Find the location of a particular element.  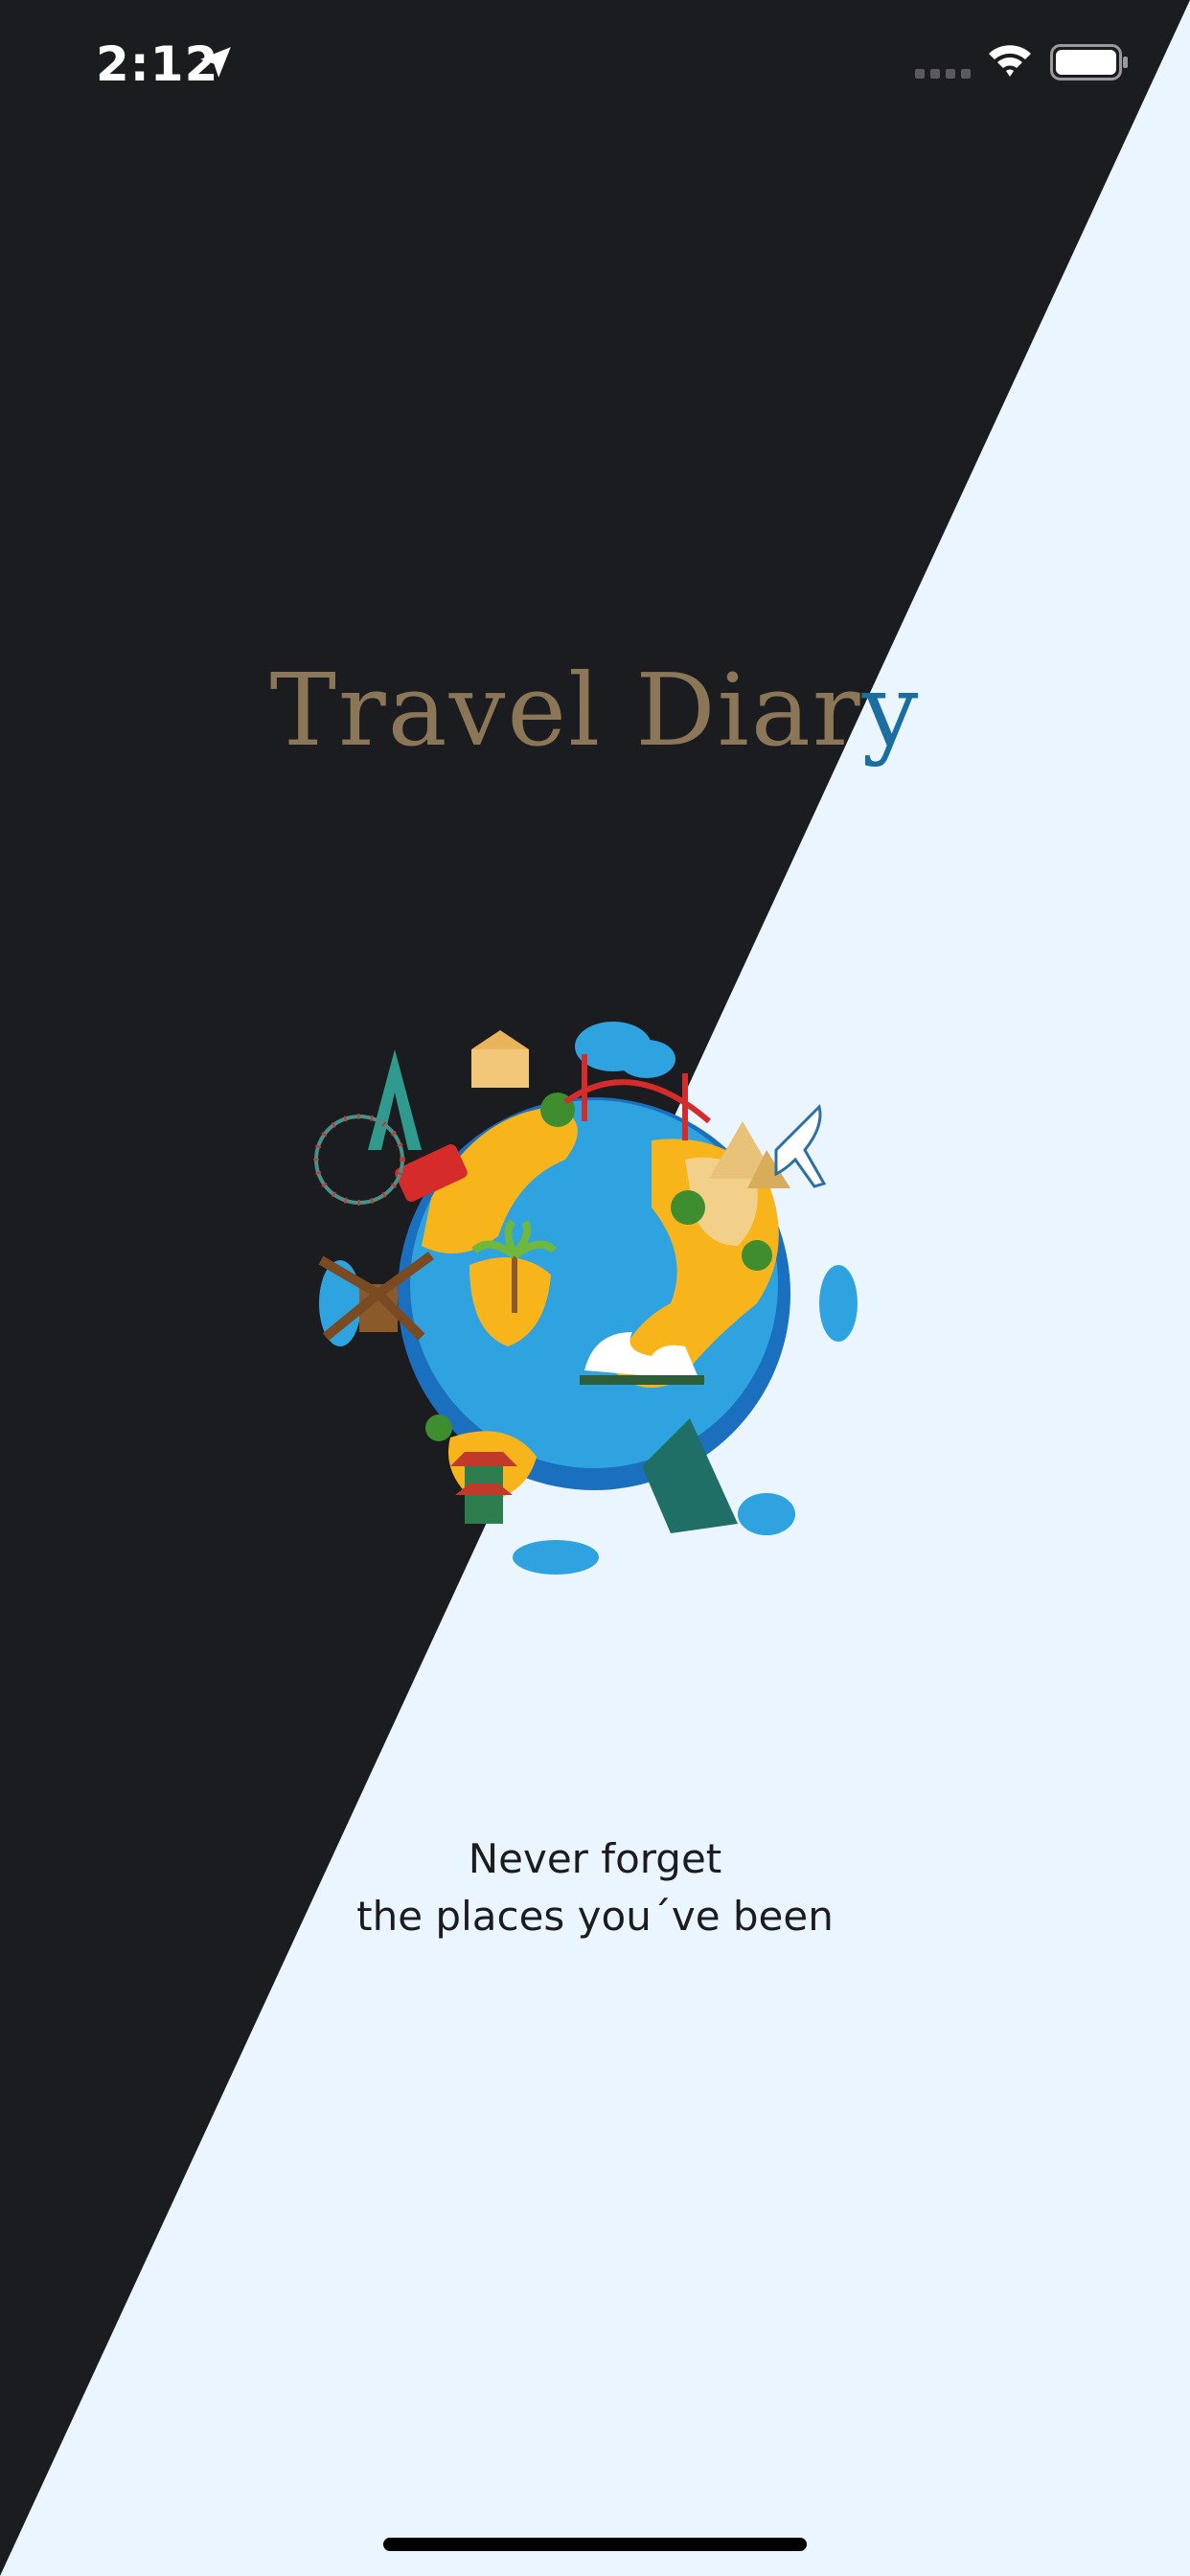

app-title-main: Travel Diar is located at coordinates (565, 711).